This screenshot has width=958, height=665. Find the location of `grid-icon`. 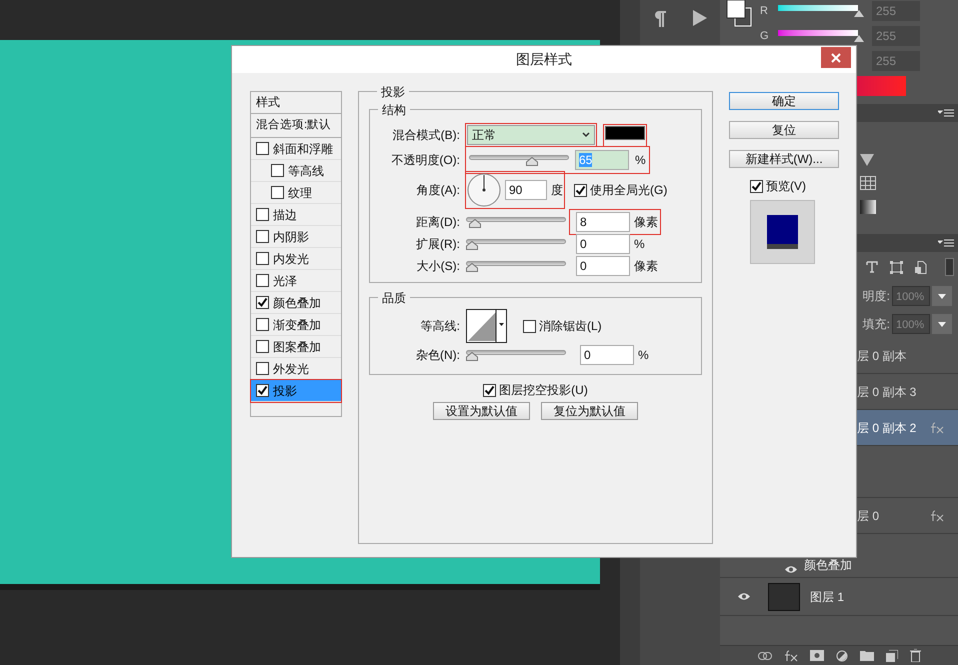

grid-icon is located at coordinates (868, 183).